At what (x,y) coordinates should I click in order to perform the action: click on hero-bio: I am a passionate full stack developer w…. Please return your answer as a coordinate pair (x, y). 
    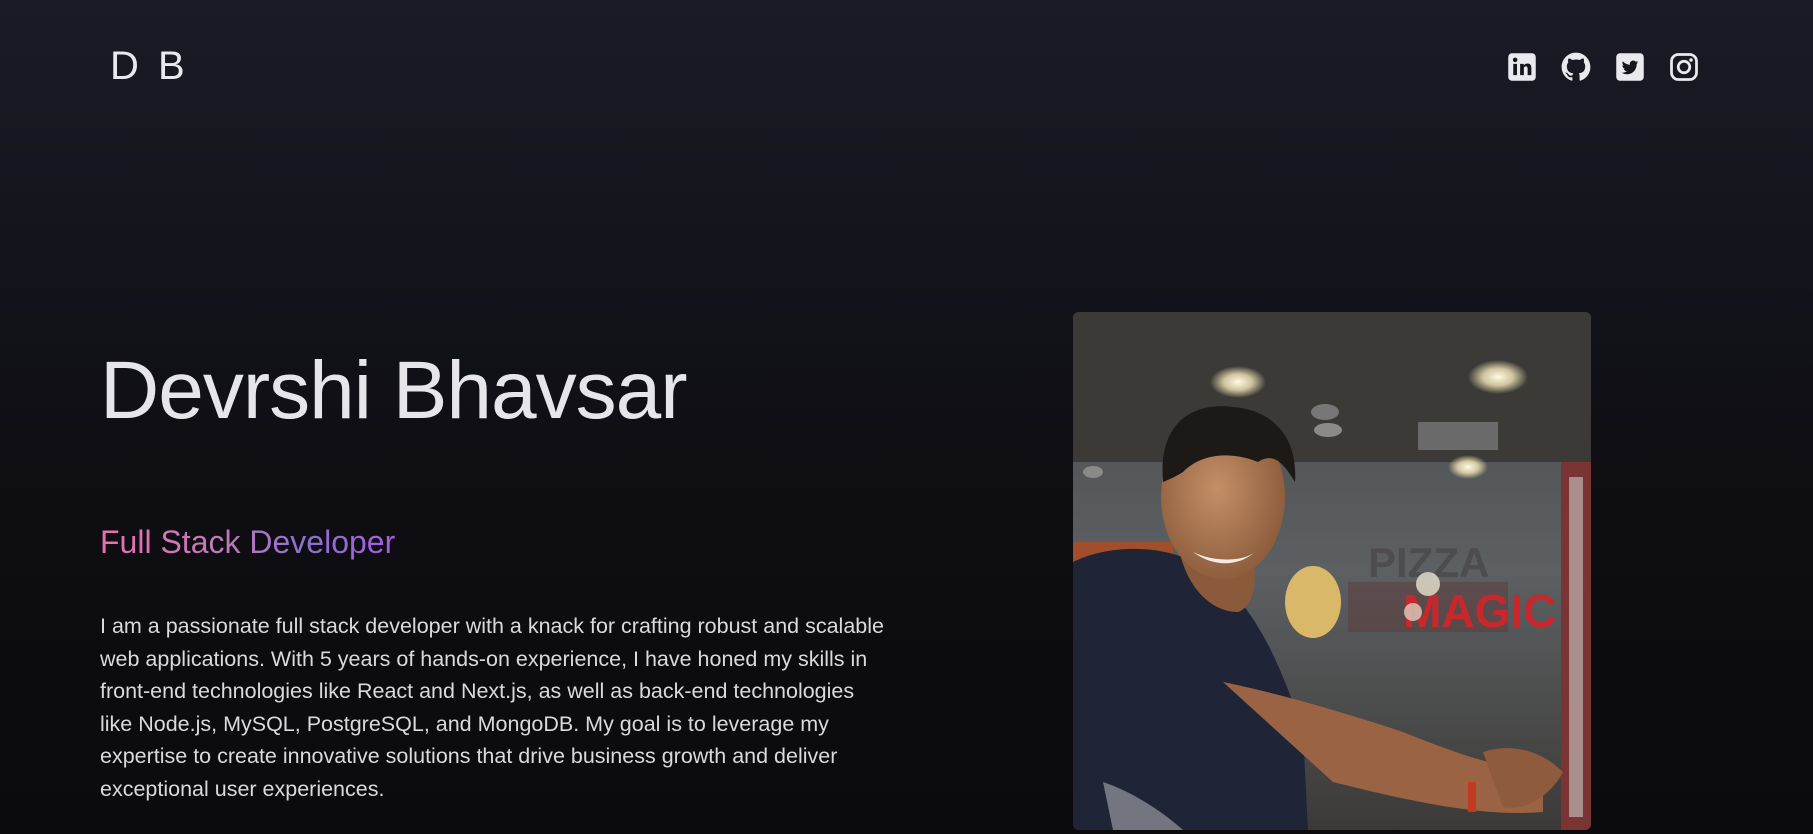
    Looking at the image, I should click on (492, 707).